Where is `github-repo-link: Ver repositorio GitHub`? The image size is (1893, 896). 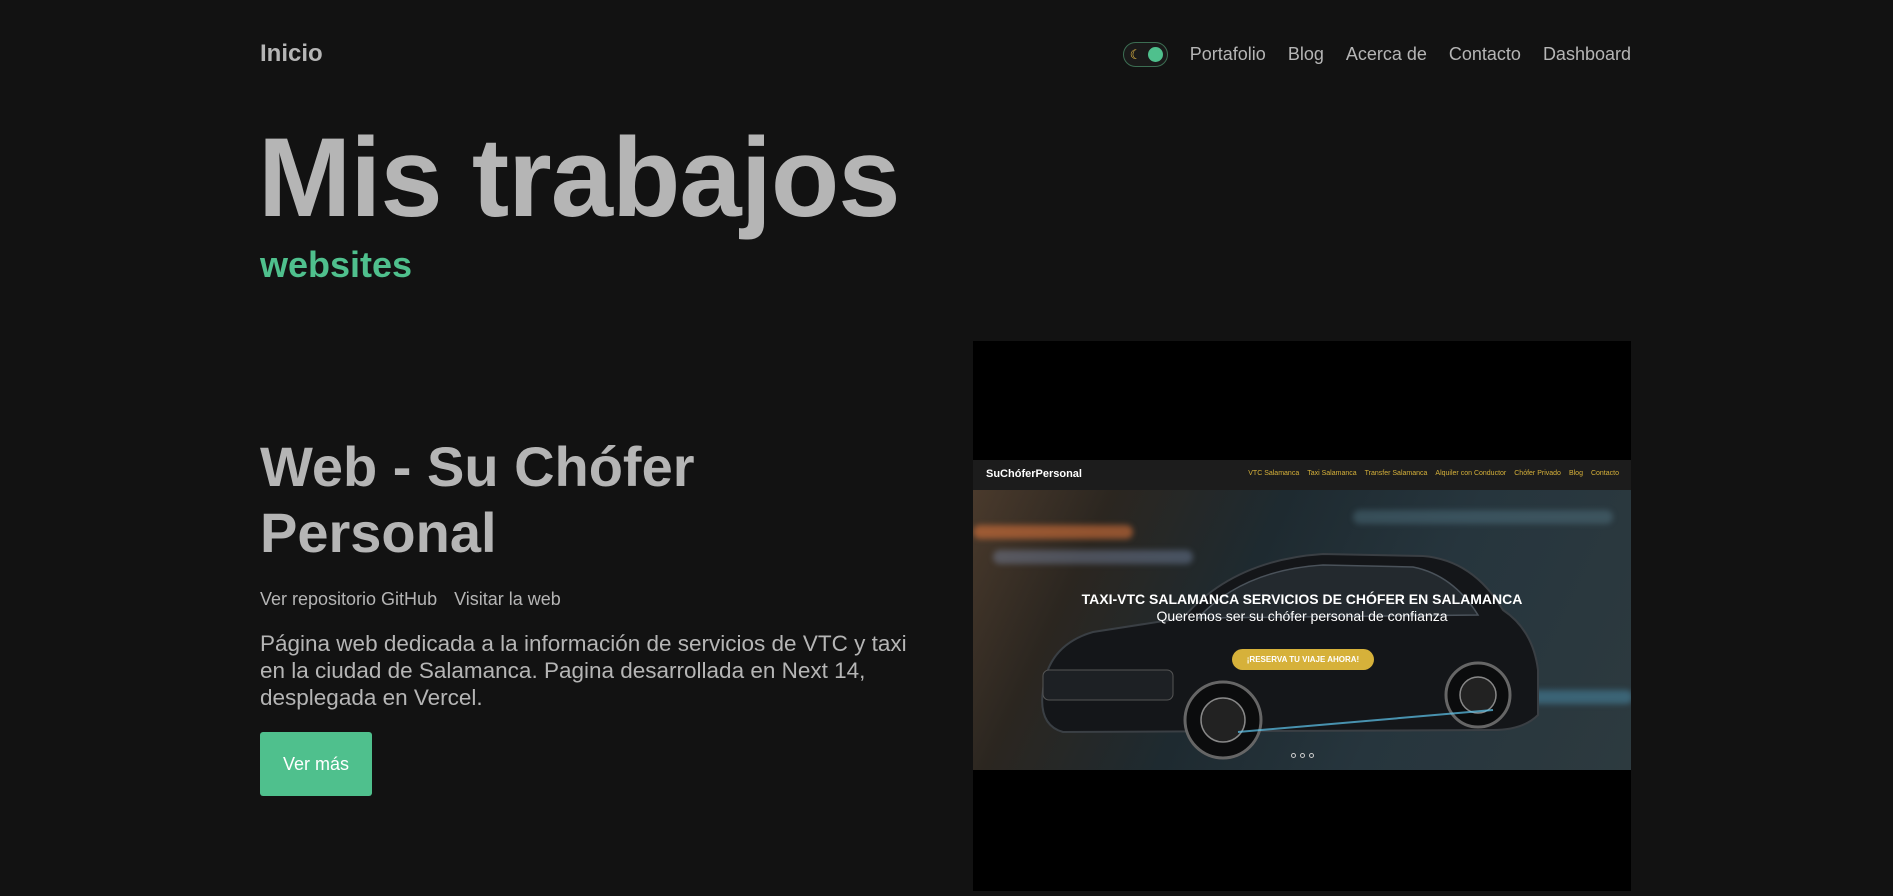
github-repo-link: Ver repositorio GitHub is located at coordinates (348, 599).